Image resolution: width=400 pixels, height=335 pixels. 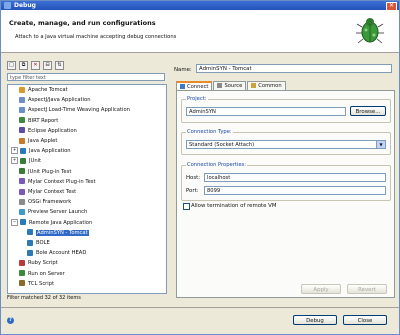 I want to click on tree-item: AdminSYN - Tomcat, so click(x=58, y=233).